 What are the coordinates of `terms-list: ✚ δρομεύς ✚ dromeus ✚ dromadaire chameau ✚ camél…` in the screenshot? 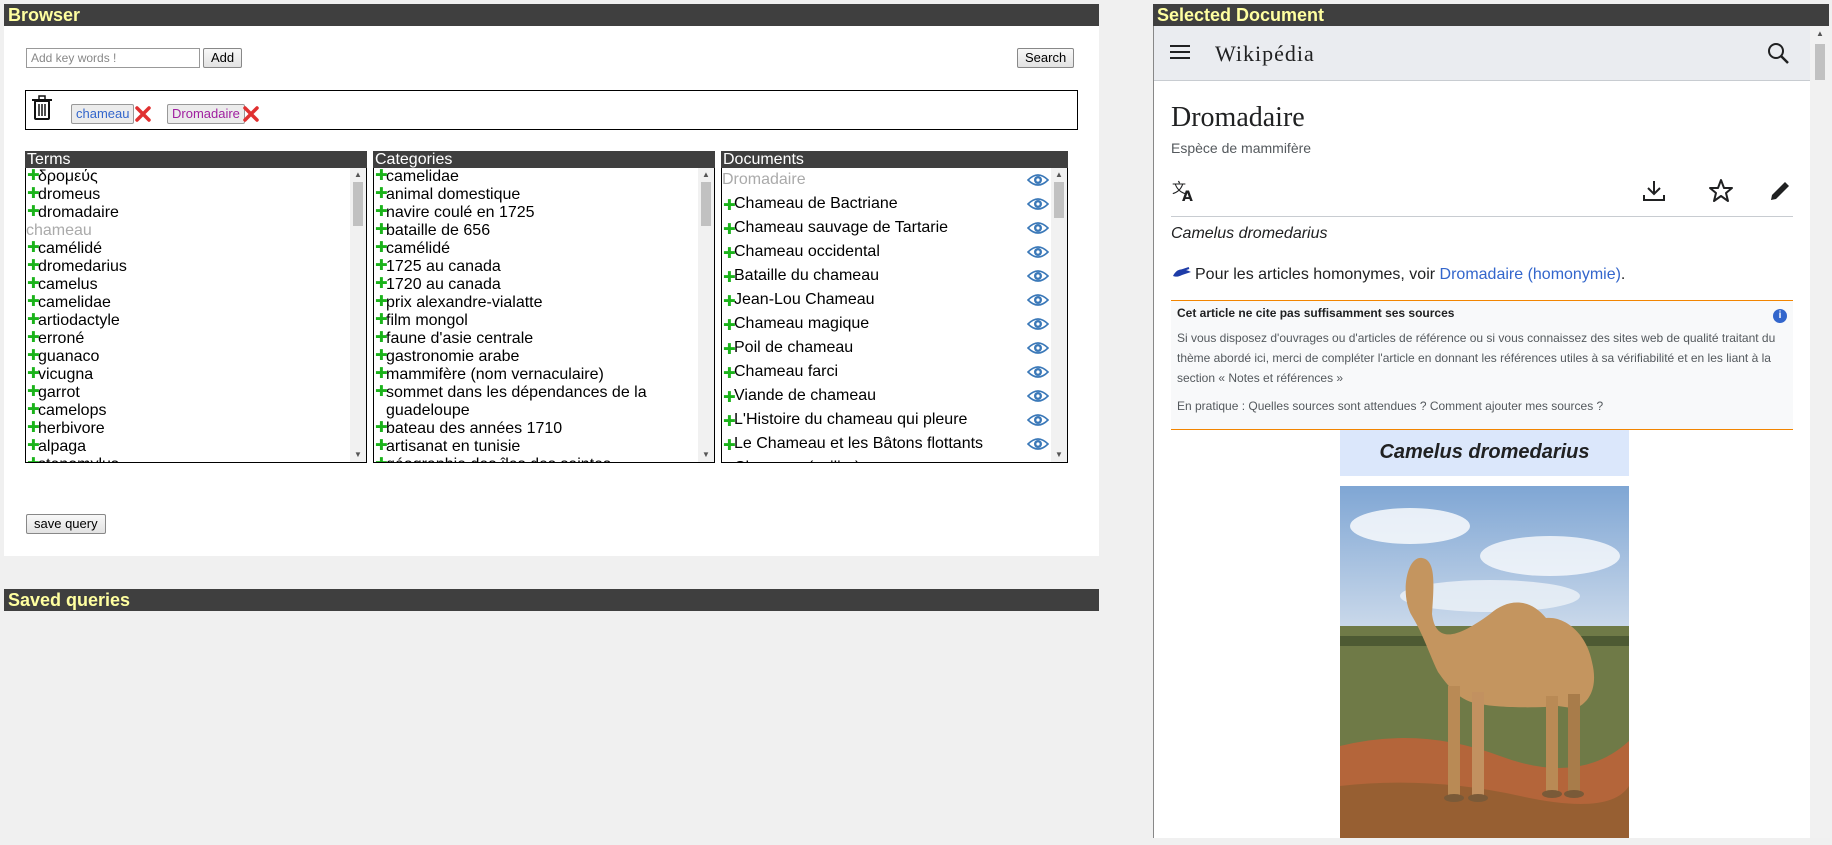 It's located at (196, 315).